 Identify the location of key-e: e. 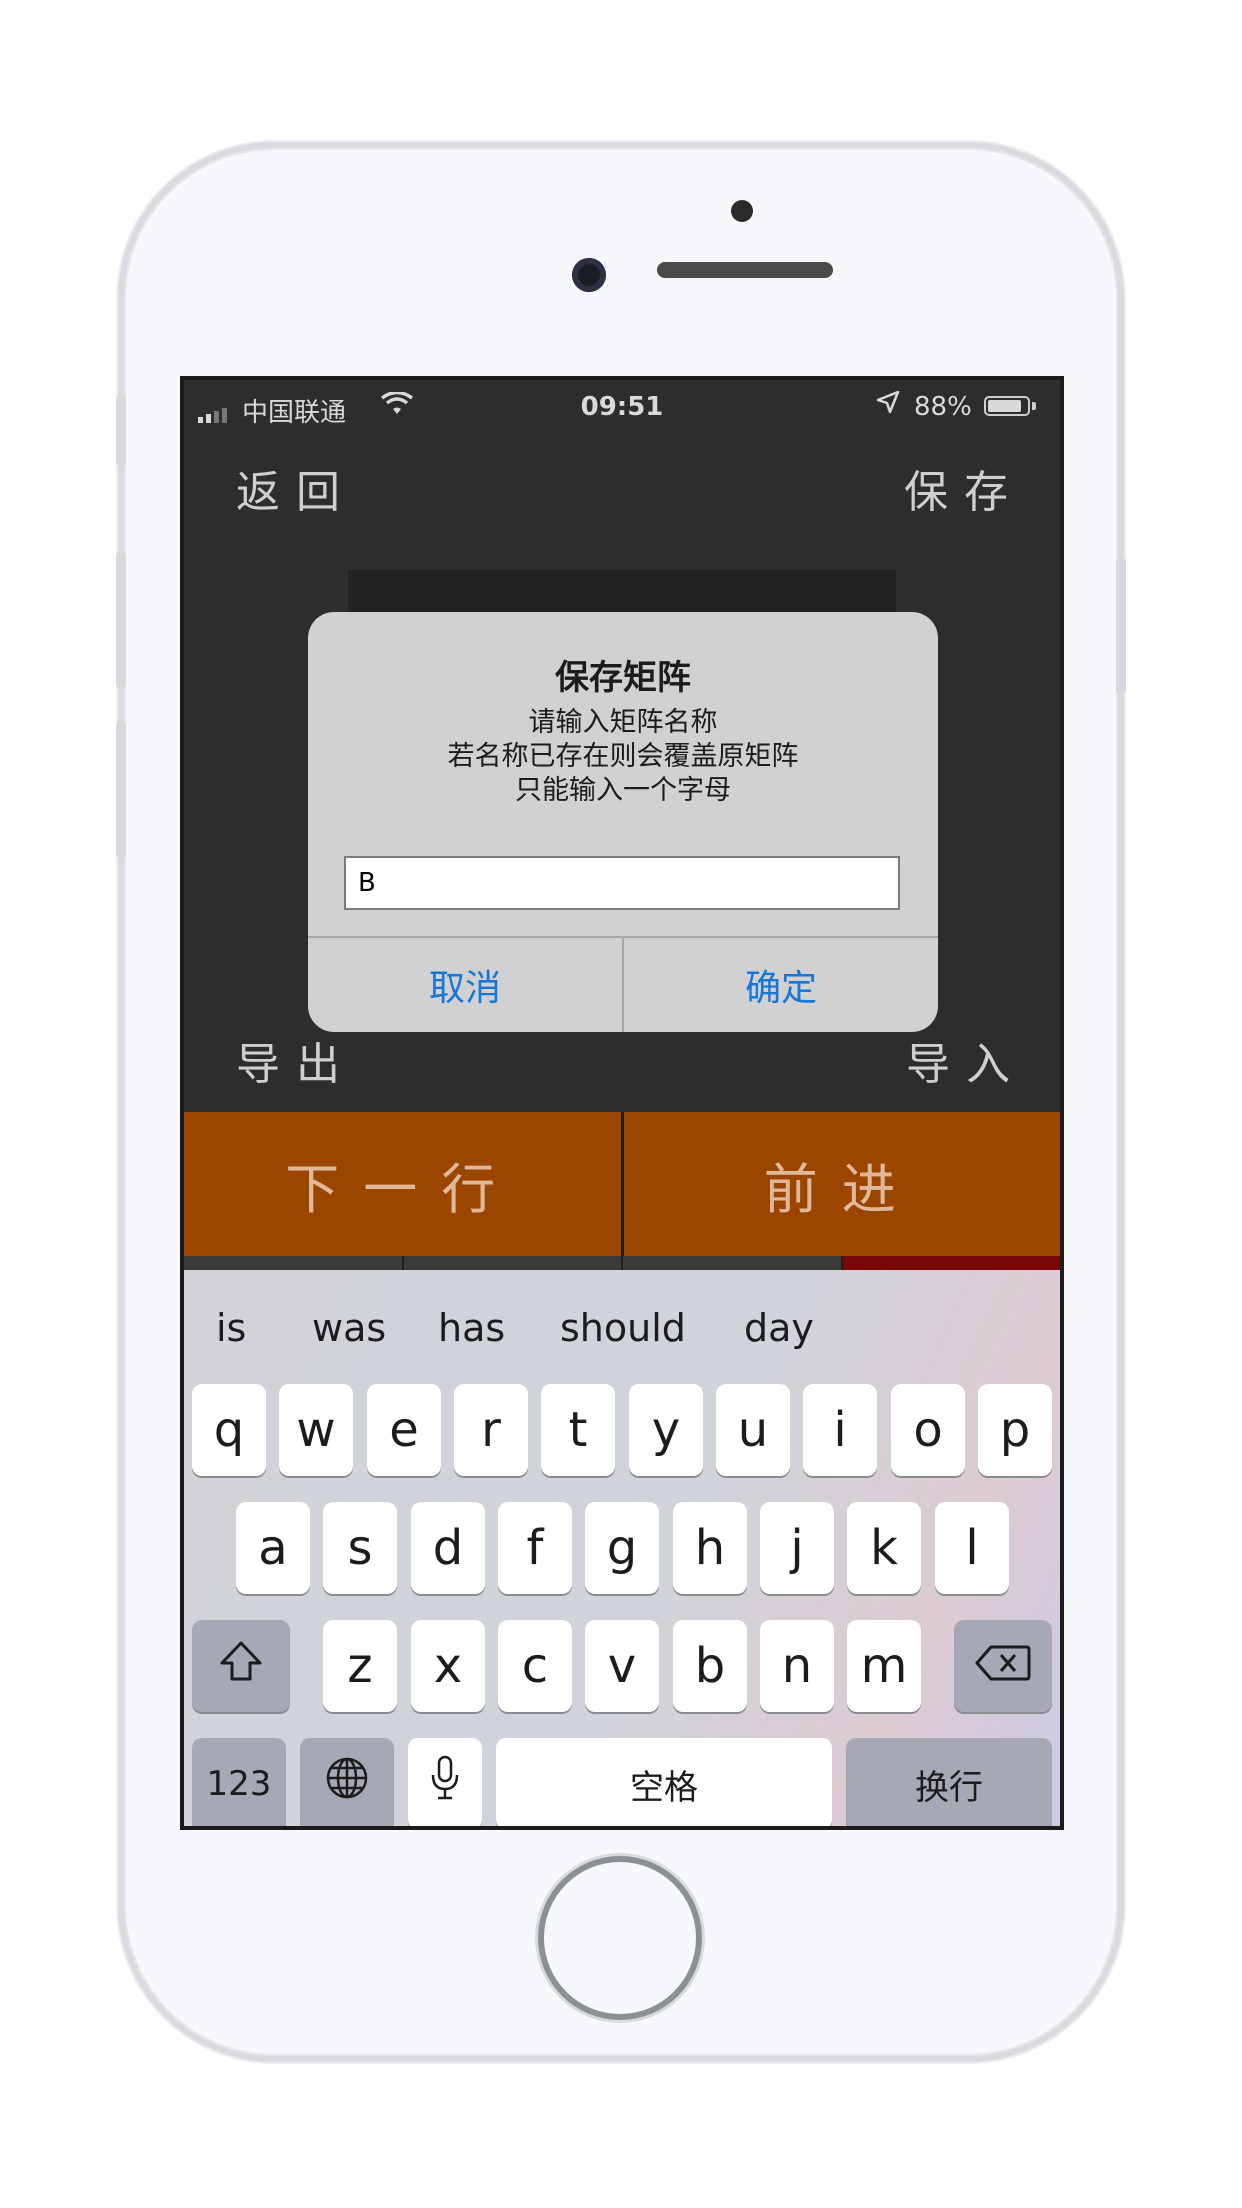
(404, 1430).